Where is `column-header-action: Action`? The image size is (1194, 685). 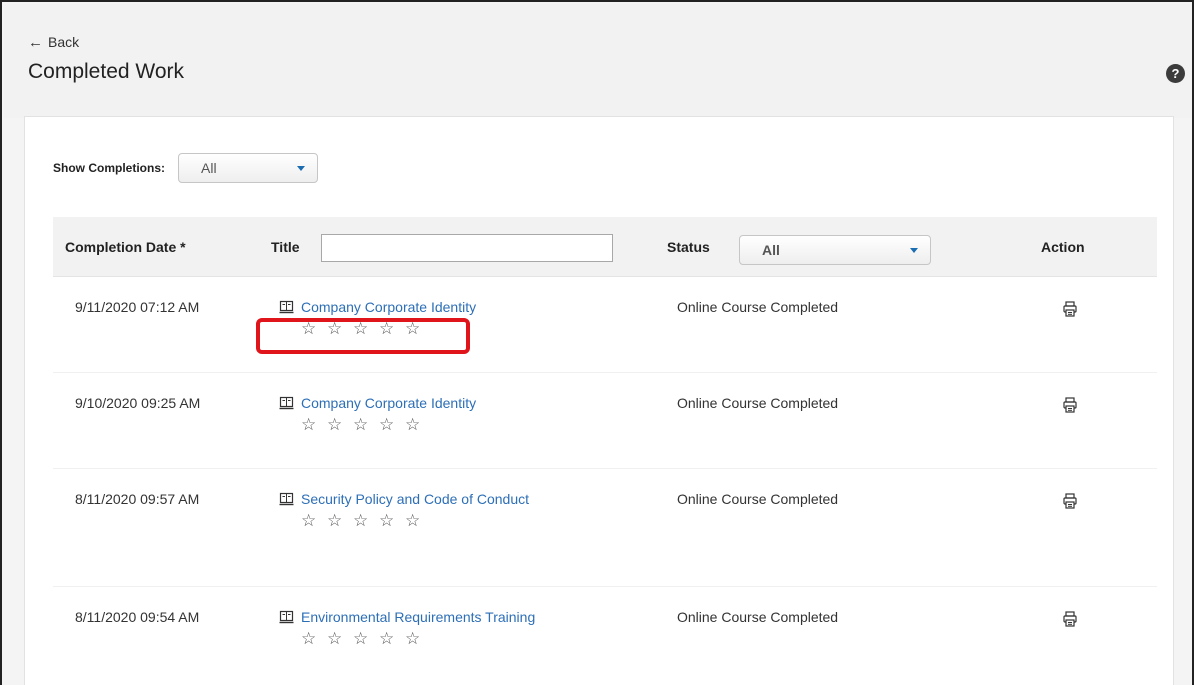
column-header-action: Action is located at coordinates (1063, 247).